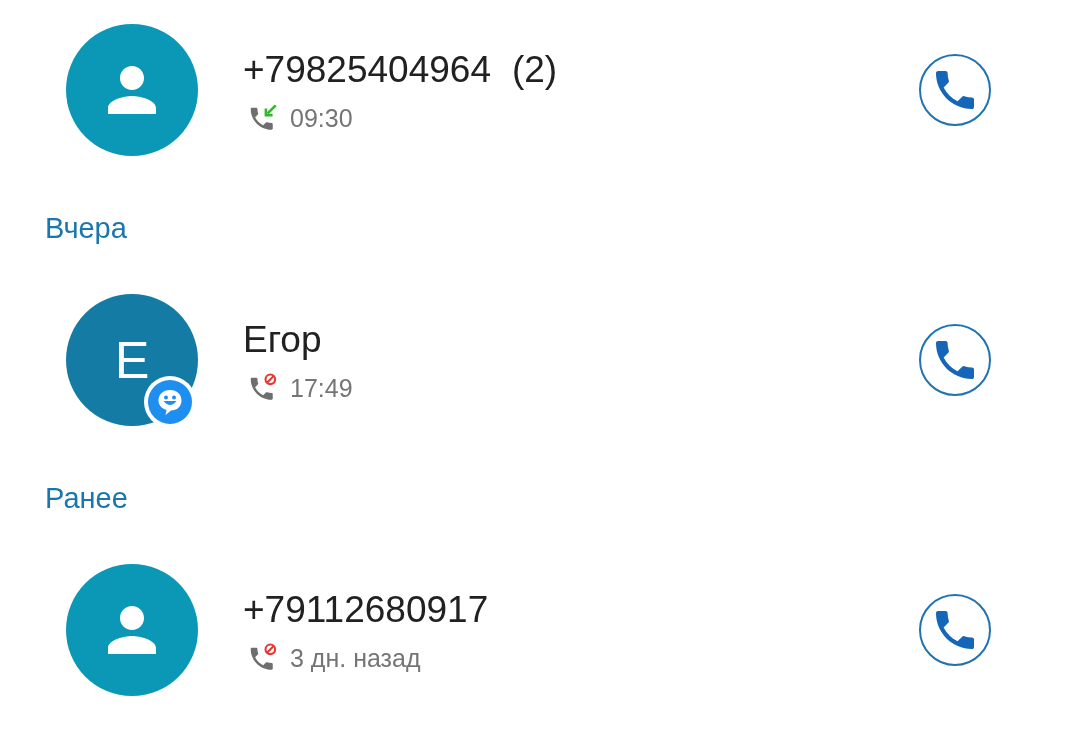  What do you see at coordinates (86, 228) in the screenshot?
I see `section-header: Вчера` at bounding box center [86, 228].